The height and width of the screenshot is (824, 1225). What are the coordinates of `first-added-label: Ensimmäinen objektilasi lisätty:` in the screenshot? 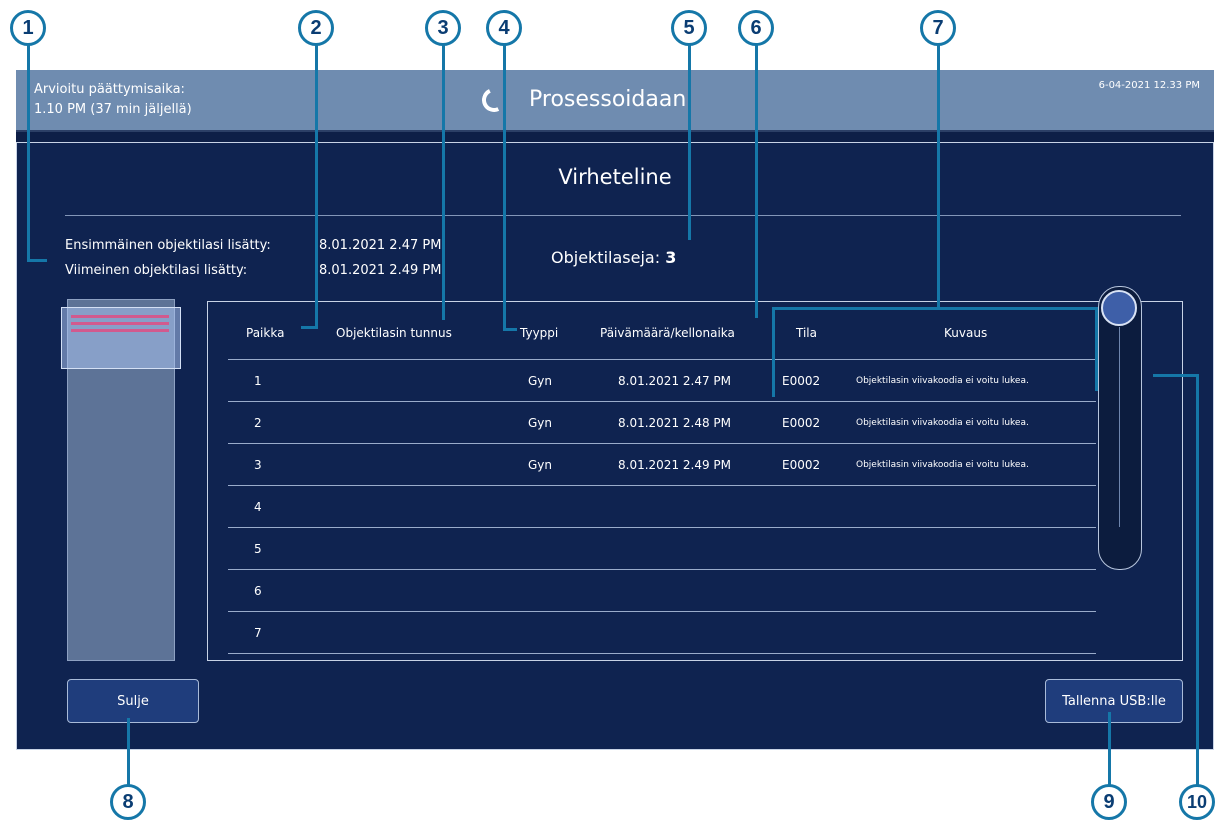 It's located at (168, 245).